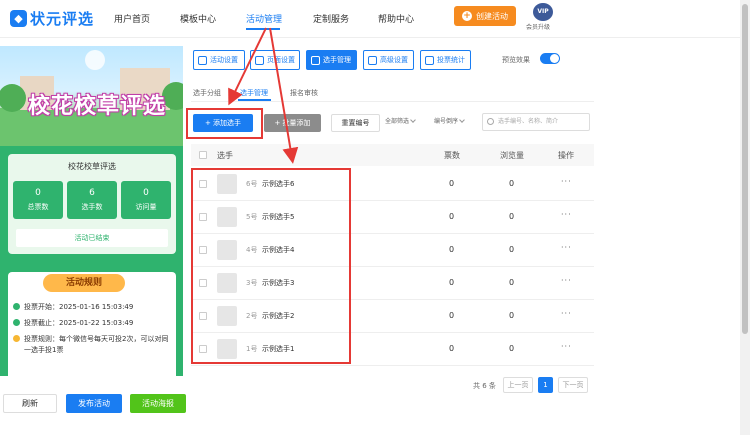 Image resolution: width=750 pixels, height=435 pixels. Describe the element at coordinates (263, 95) in the screenshot. I see `annotation-arrows-icon` at that location.